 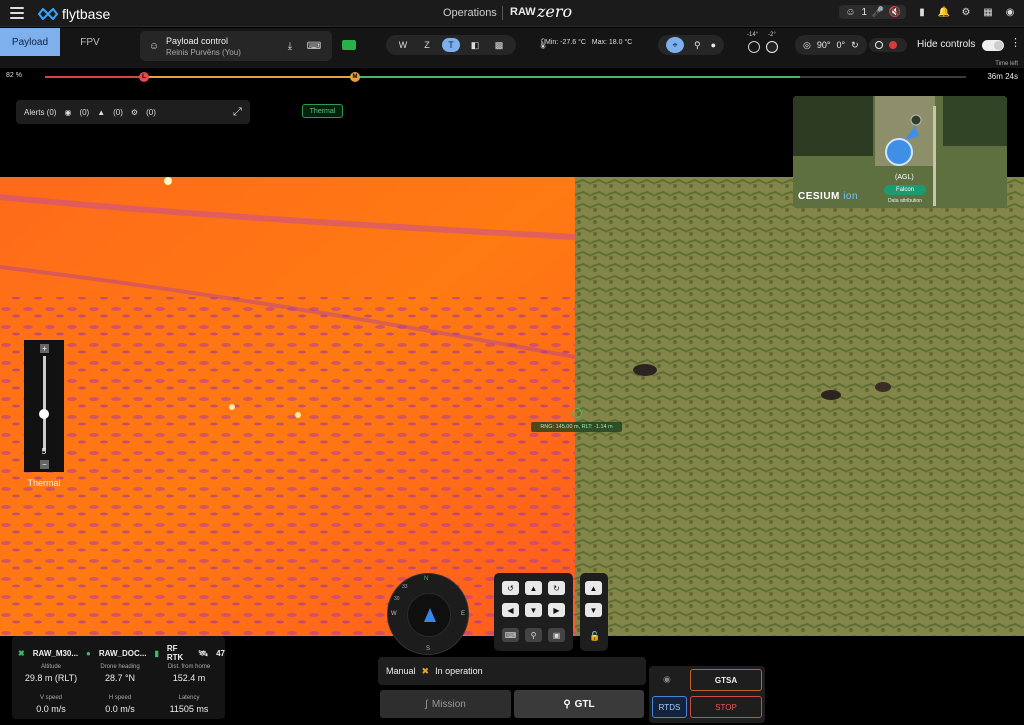 I want to click on gtsa-button: GTSA, so click(x=726, y=680).